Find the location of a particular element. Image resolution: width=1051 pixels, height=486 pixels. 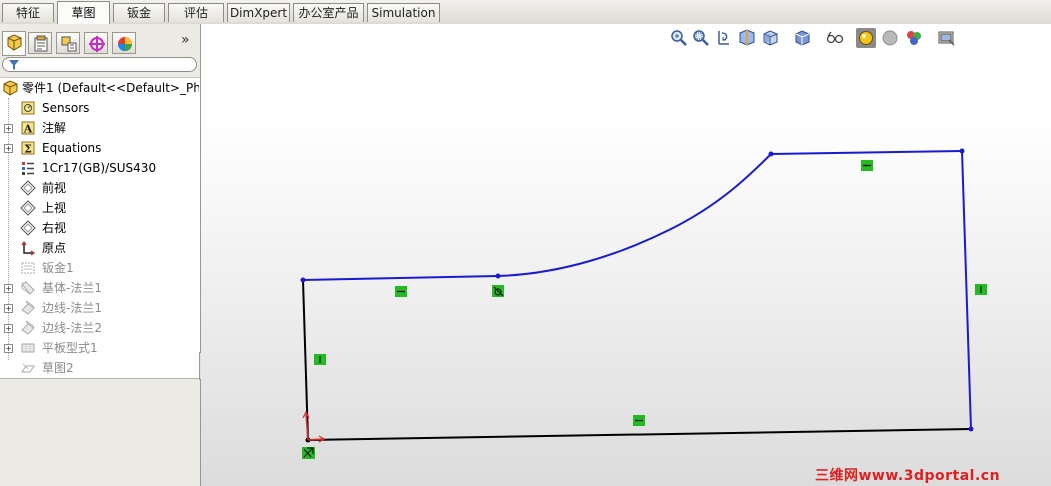

filter-icon is located at coordinates (14, 65).